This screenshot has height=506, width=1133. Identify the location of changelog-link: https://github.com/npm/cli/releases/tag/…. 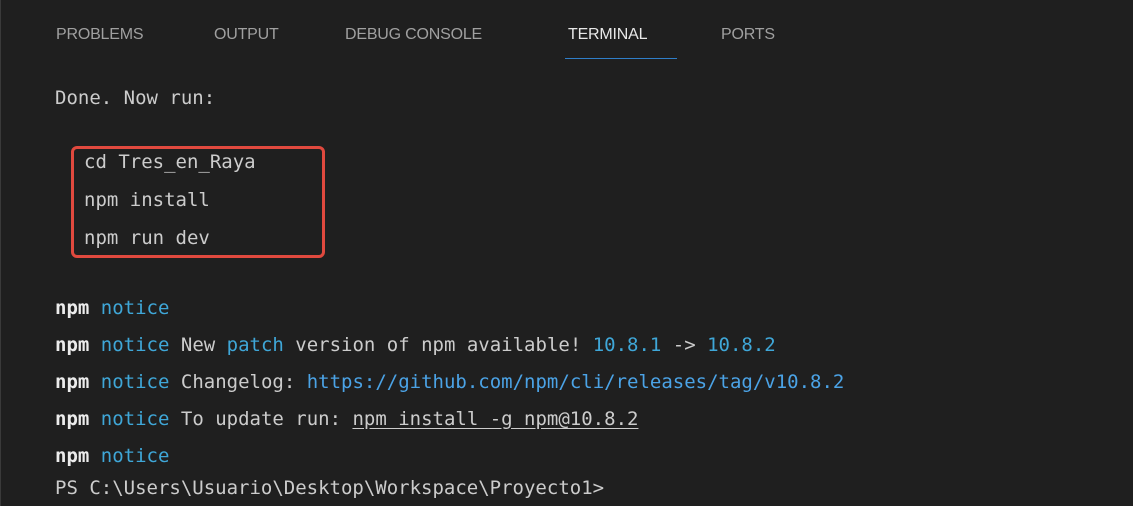
(576, 382).